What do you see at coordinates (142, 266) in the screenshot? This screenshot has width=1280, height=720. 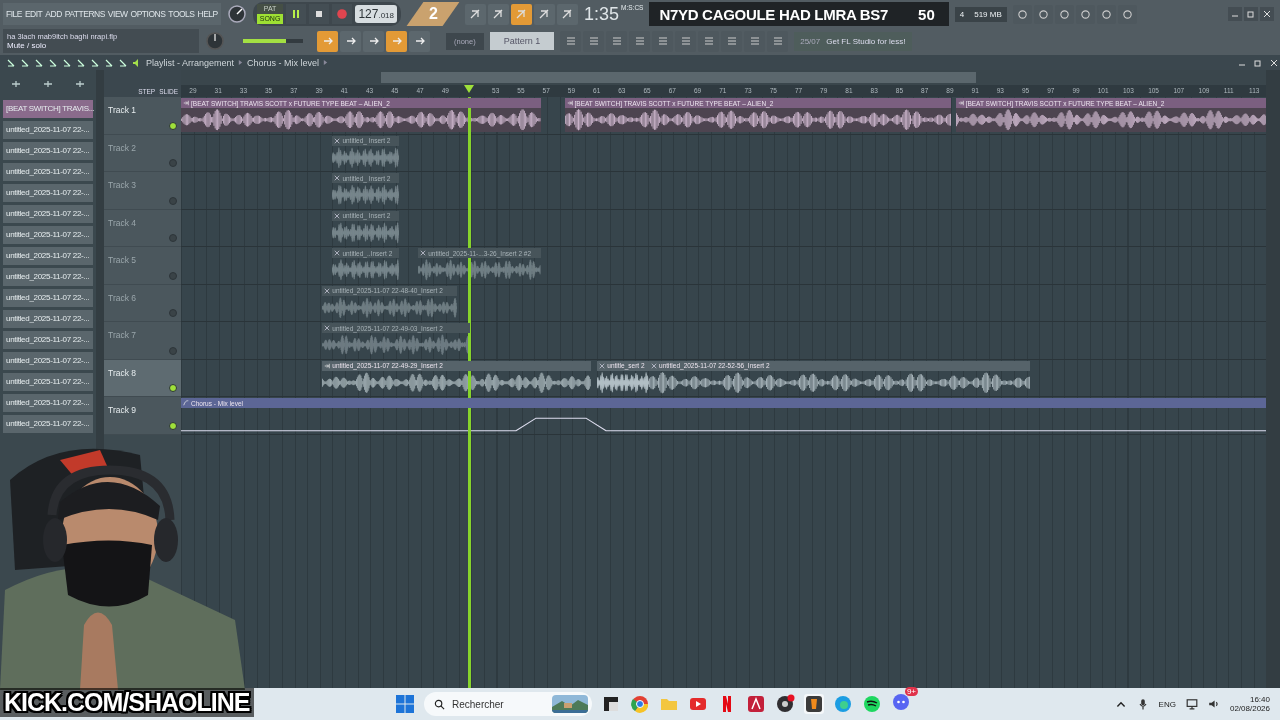 I see `track-header: Track 5` at bounding box center [142, 266].